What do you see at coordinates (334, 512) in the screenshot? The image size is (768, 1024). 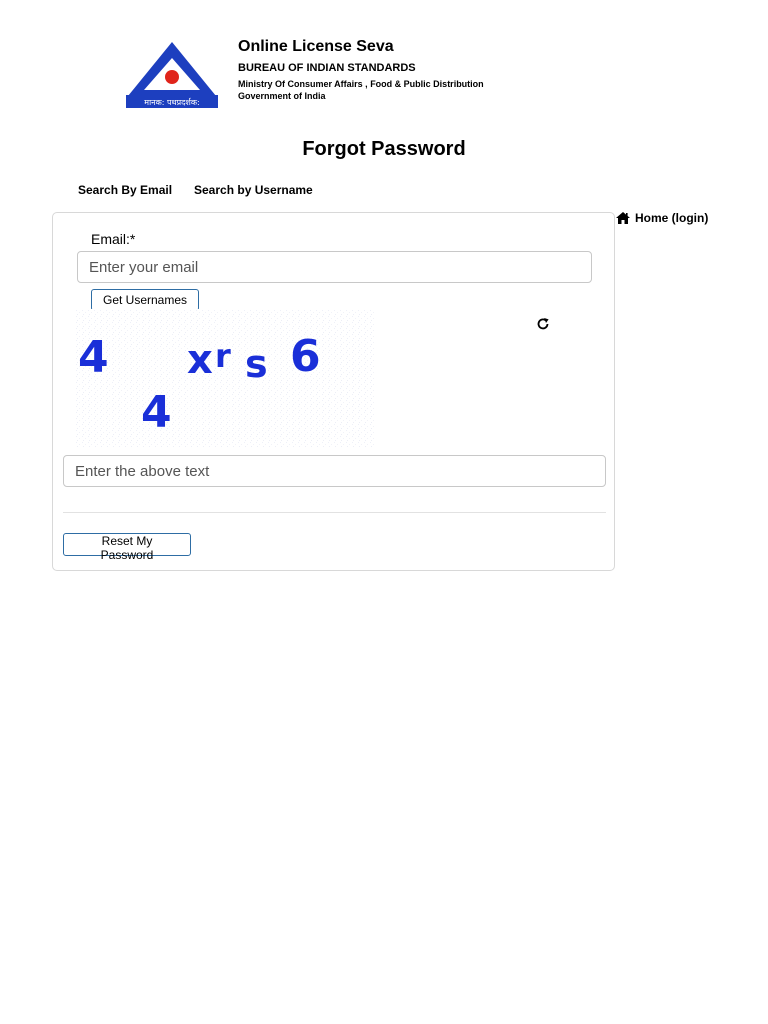 I see `form-divider` at bounding box center [334, 512].